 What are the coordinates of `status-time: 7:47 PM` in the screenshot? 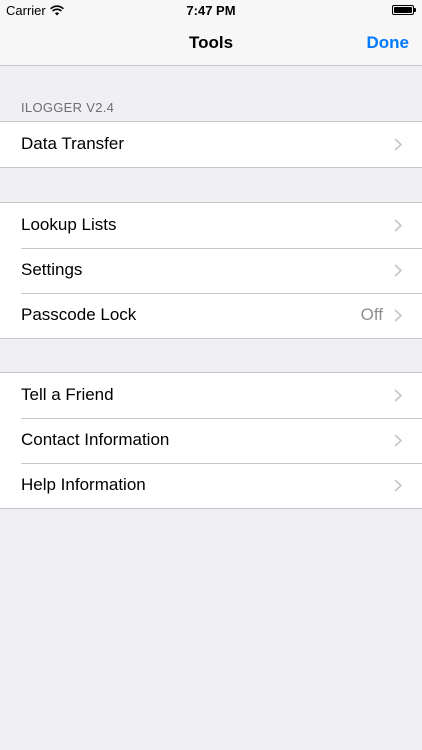 It's located at (211, 10).